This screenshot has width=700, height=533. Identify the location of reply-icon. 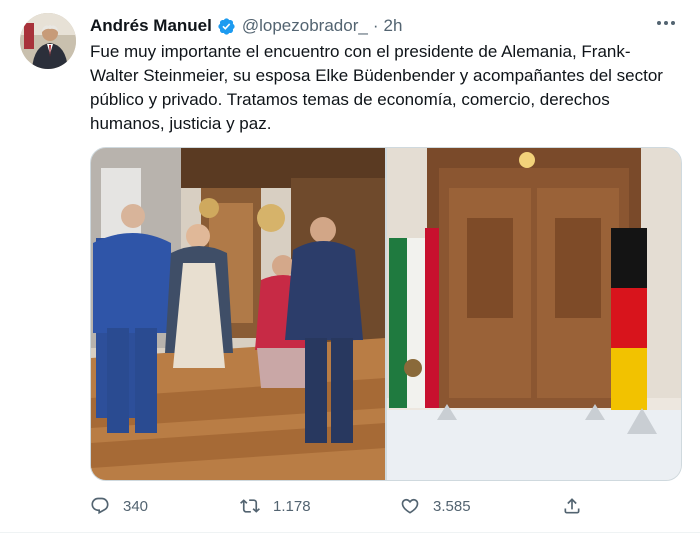
(100, 506).